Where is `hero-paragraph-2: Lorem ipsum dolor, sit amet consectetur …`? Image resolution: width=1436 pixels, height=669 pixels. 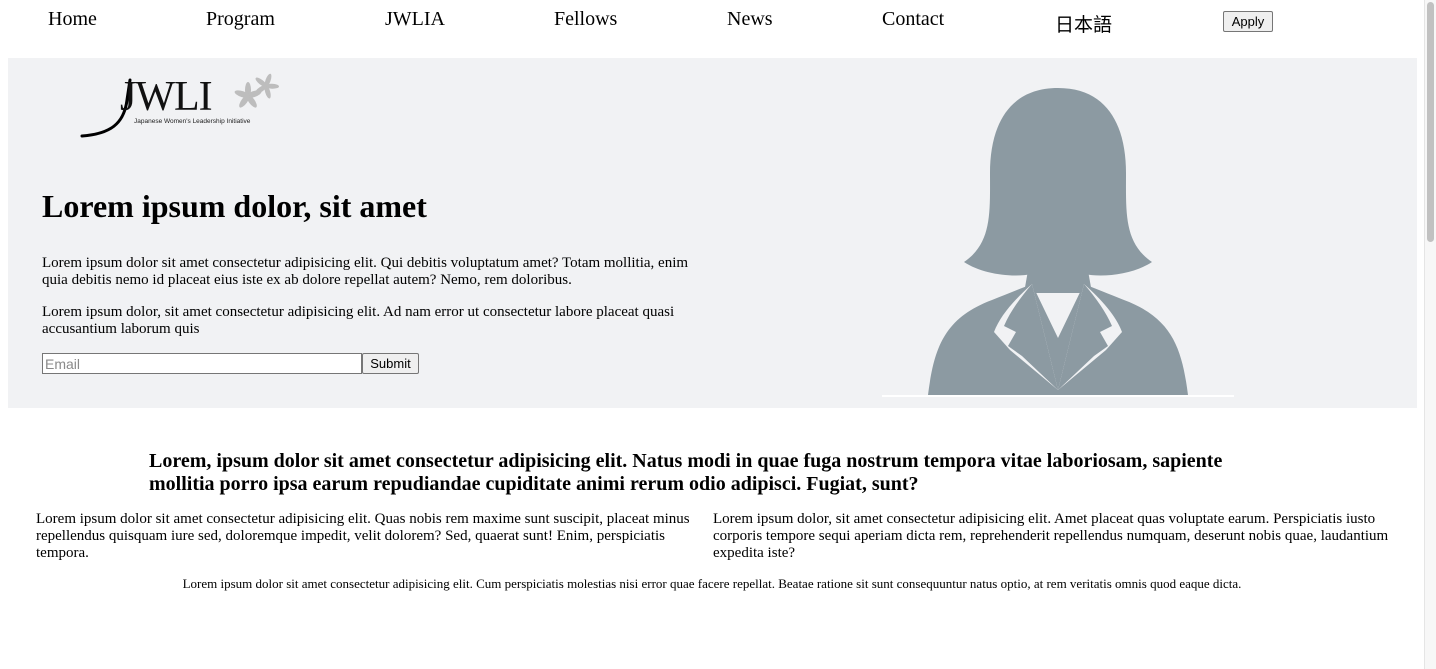 hero-paragraph-2: Lorem ipsum dolor, sit amet consectetur … is located at coordinates (358, 320).